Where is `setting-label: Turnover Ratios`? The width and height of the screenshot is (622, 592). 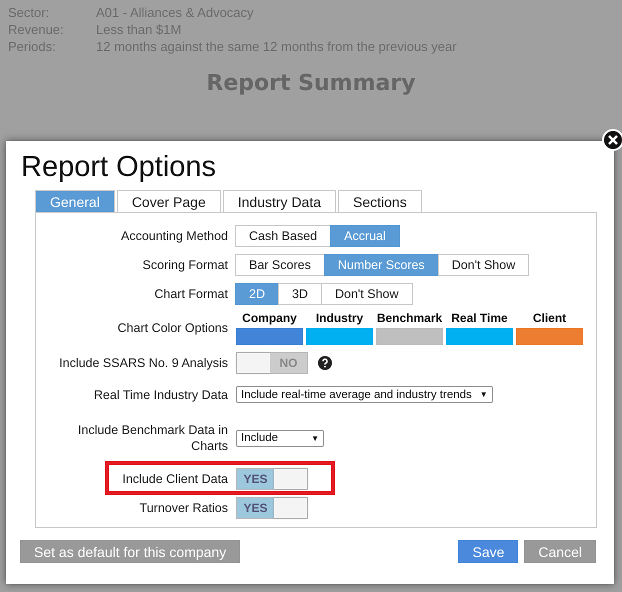
setting-label: Turnover Ratios is located at coordinates (183, 508).